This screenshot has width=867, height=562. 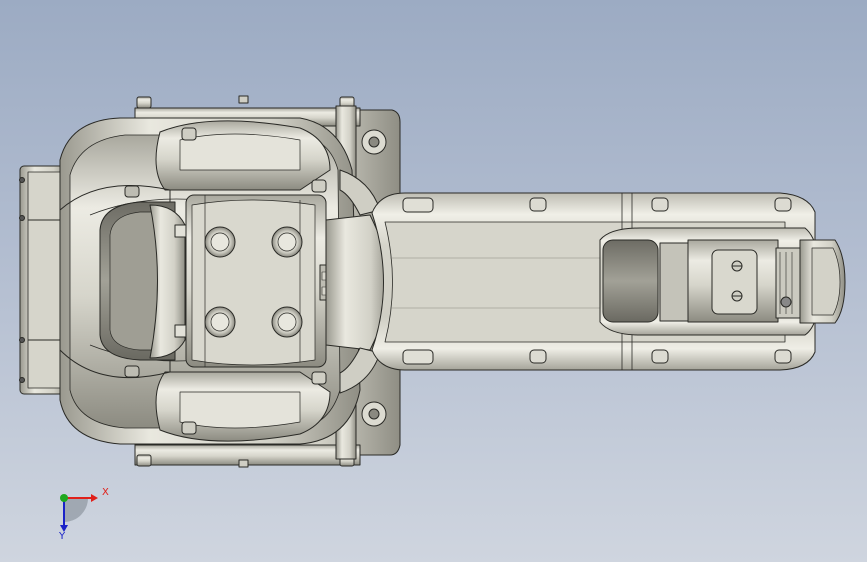 What do you see at coordinates (105, 492) in the screenshot?
I see `triad-x-label: X` at bounding box center [105, 492].